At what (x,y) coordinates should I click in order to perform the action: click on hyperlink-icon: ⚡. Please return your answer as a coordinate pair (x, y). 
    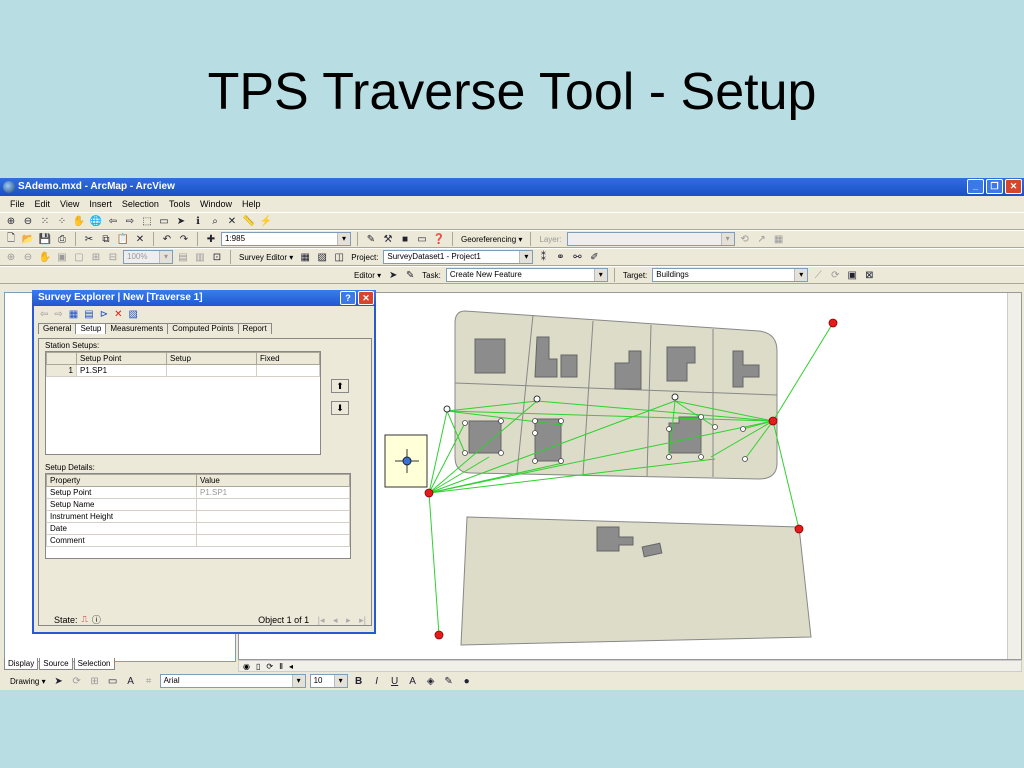
    Looking at the image, I should click on (266, 221).